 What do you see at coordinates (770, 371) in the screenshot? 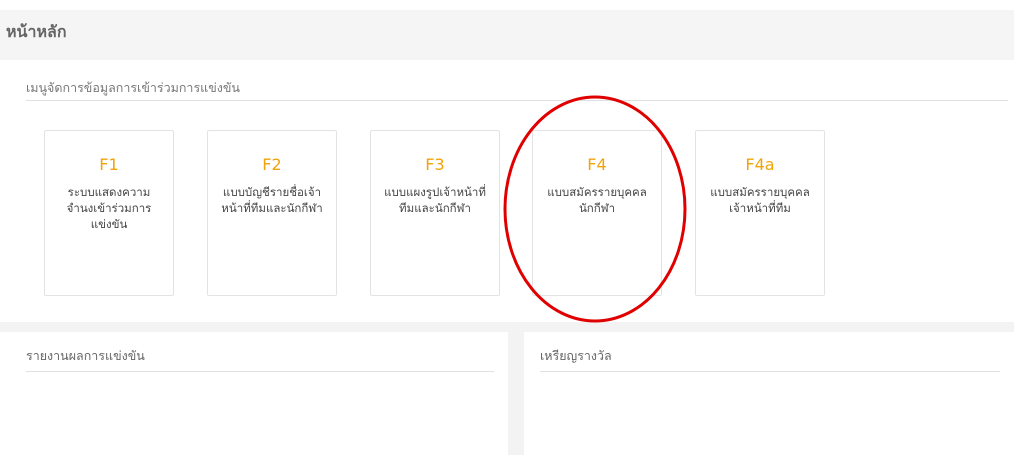
I see `medals-panel-divider` at bounding box center [770, 371].